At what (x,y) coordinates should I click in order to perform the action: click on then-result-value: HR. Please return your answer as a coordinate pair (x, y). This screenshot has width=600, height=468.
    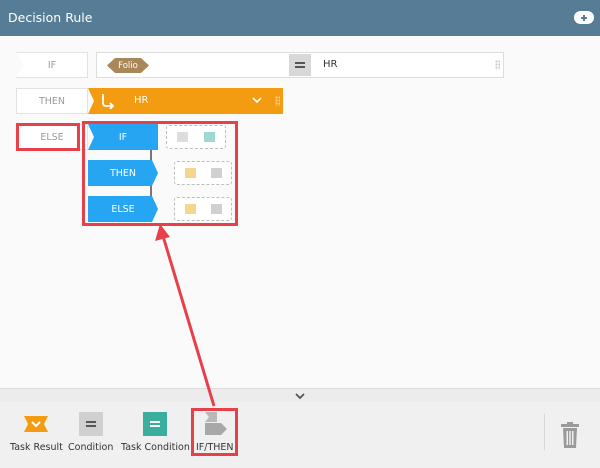
    Looking at the image, I should click on (141, 100).